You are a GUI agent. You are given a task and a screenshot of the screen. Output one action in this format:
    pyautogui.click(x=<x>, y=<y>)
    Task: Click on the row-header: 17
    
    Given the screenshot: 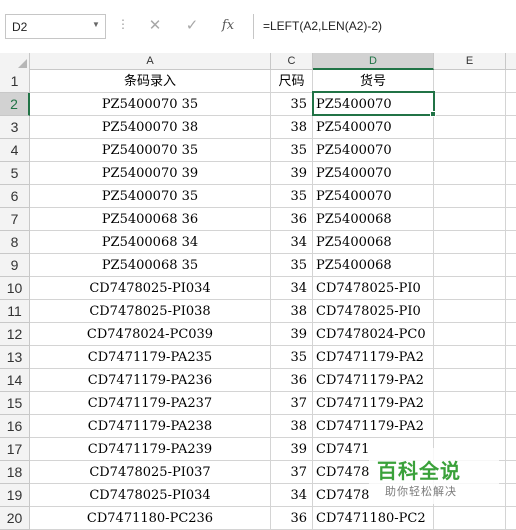 What is the action you would take?
    pyautogui.click(x=15, y=449)
    